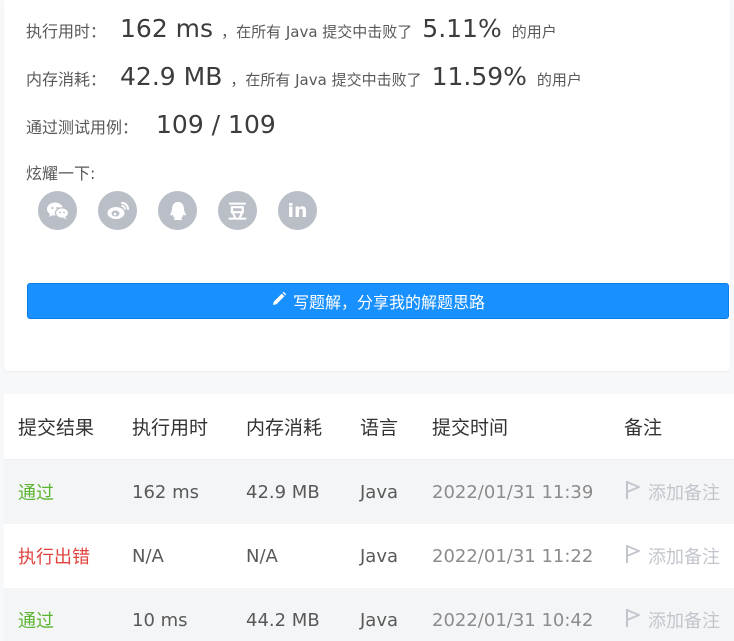 The height and width of the screenshot is (641, 734). What do you see at coordinates (470, 428) in the screenshot?
I see `header-time: 提交时间` at bounding box center [470, 428].